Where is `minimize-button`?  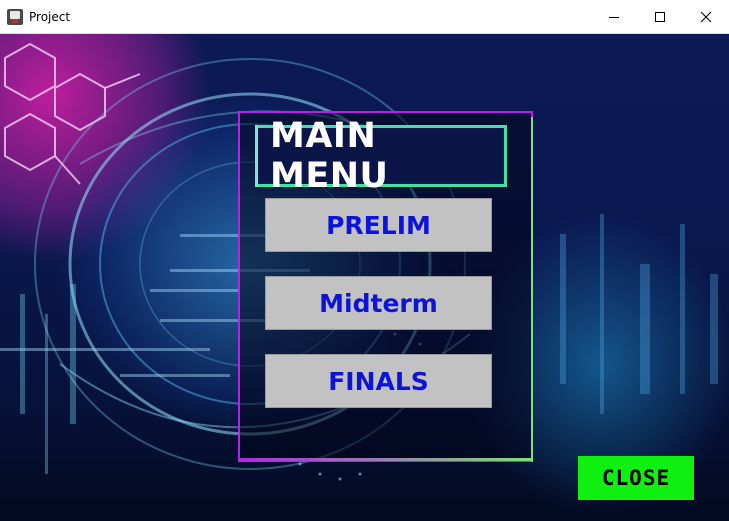
minimize-button is located at coordinates (614, 17).